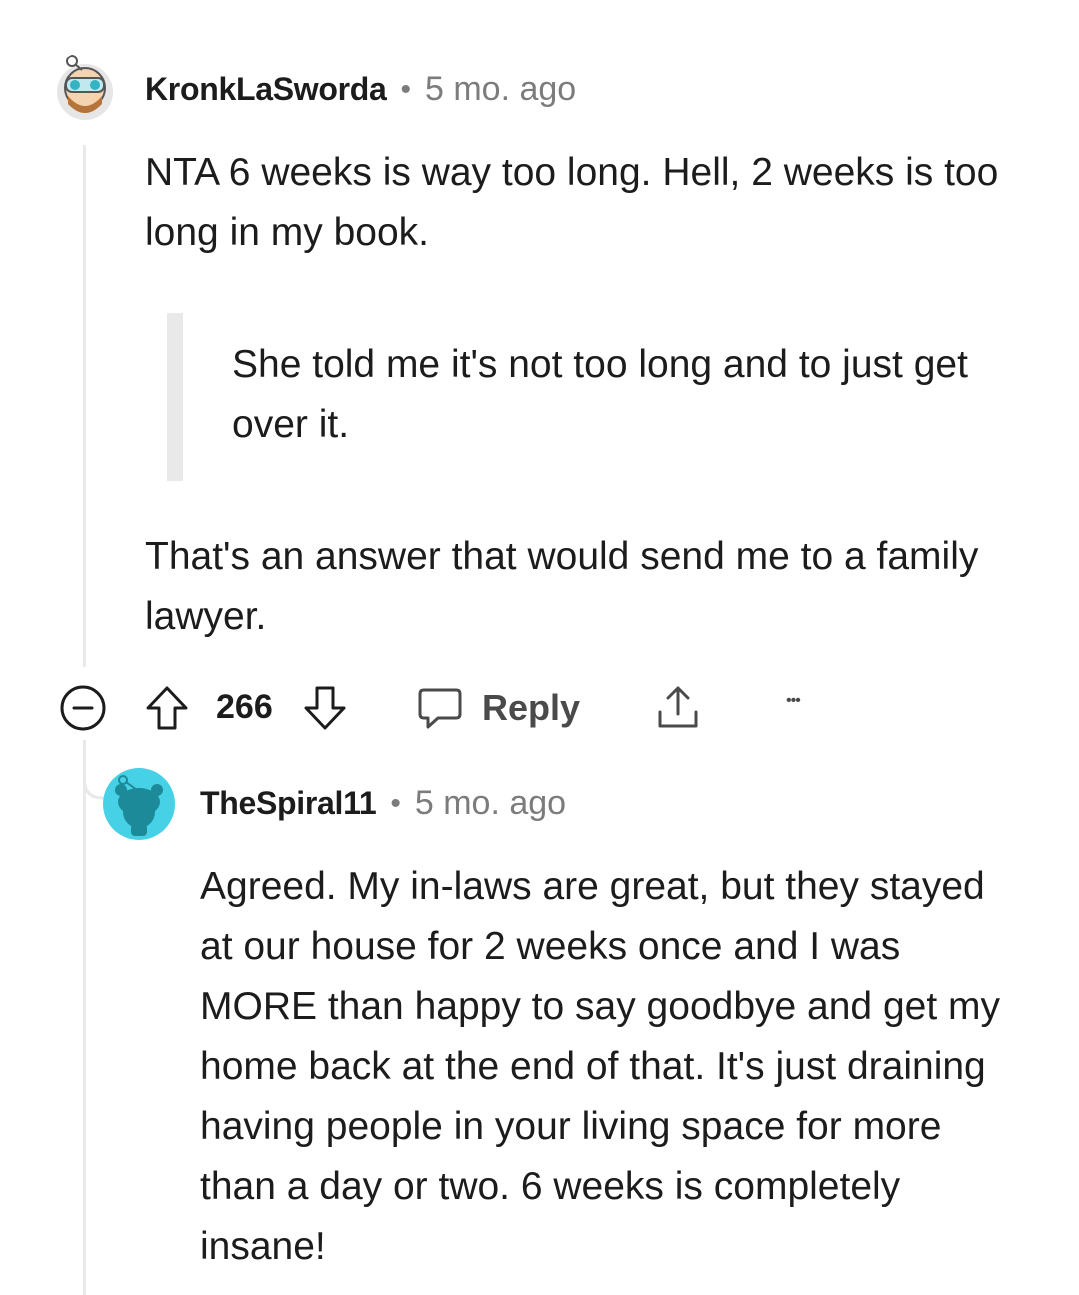  I want to click on collapse-button, so click(83, 708).